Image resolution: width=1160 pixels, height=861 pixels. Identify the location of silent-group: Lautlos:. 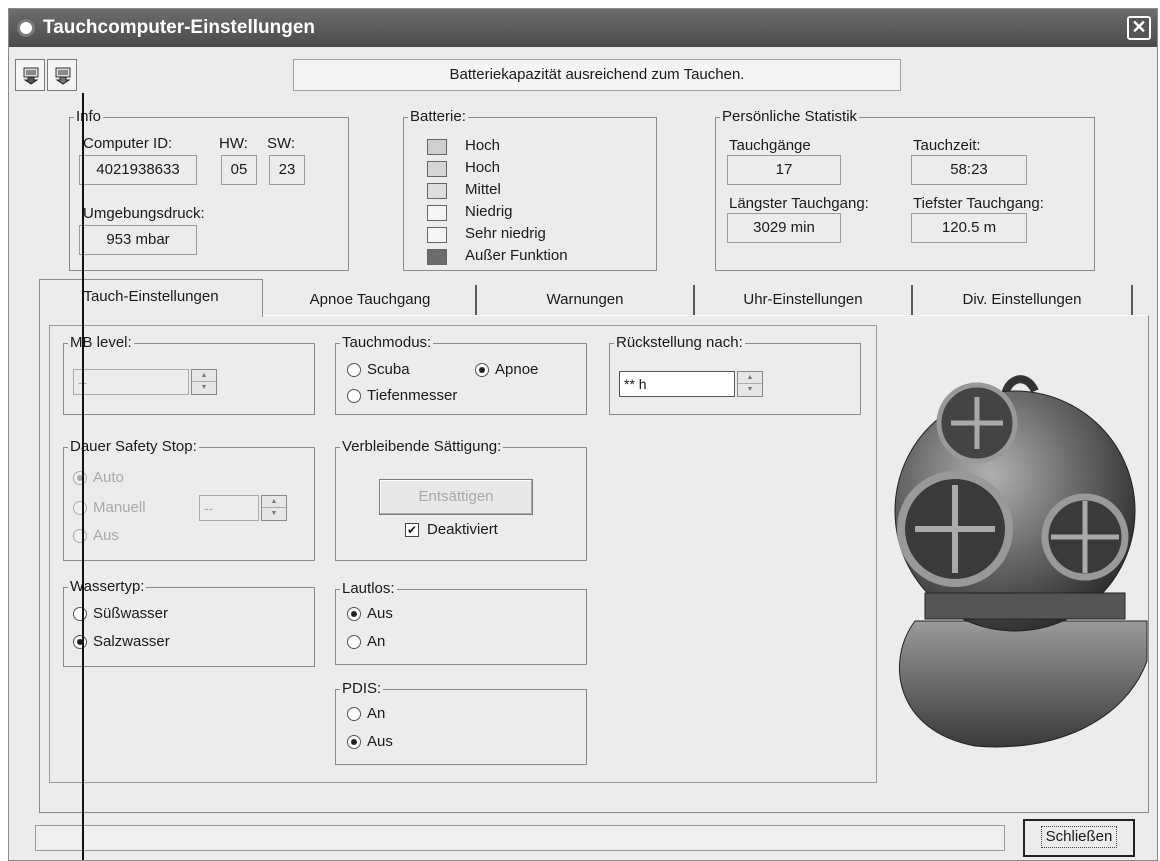
(461, 622).